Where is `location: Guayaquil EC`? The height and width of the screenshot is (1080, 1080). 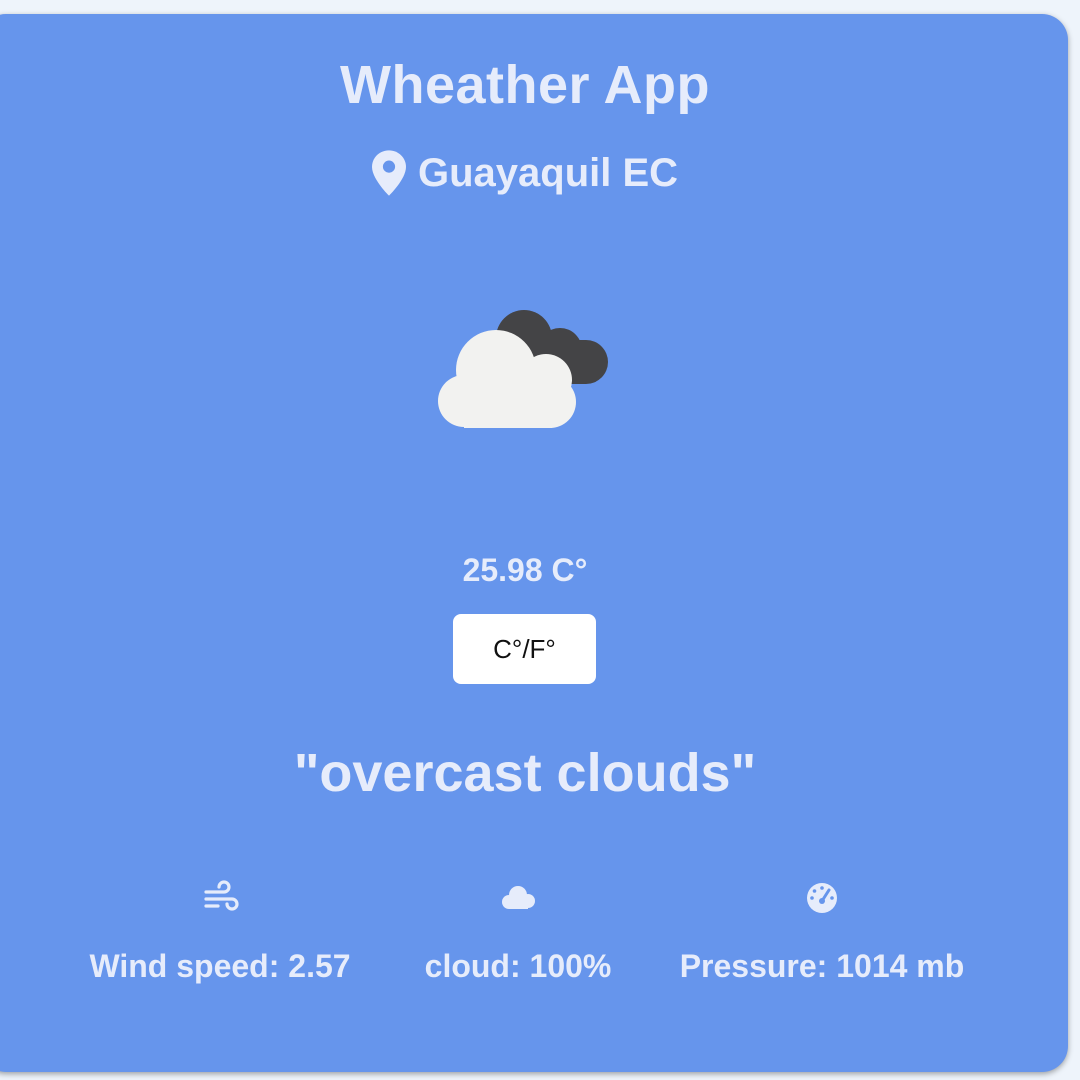
location: Guayaquil EC is located at coordinates (535, 173).